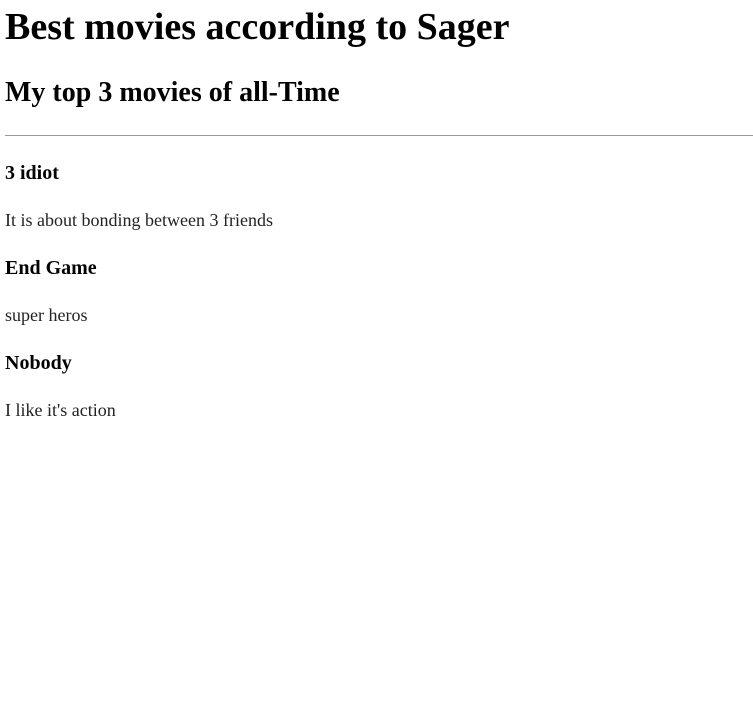 This screenshot has height=708, width=753. Describe the element at coordinates (32, 173) in the screenshot. I see `movie-title: 3 idiot` at that location.